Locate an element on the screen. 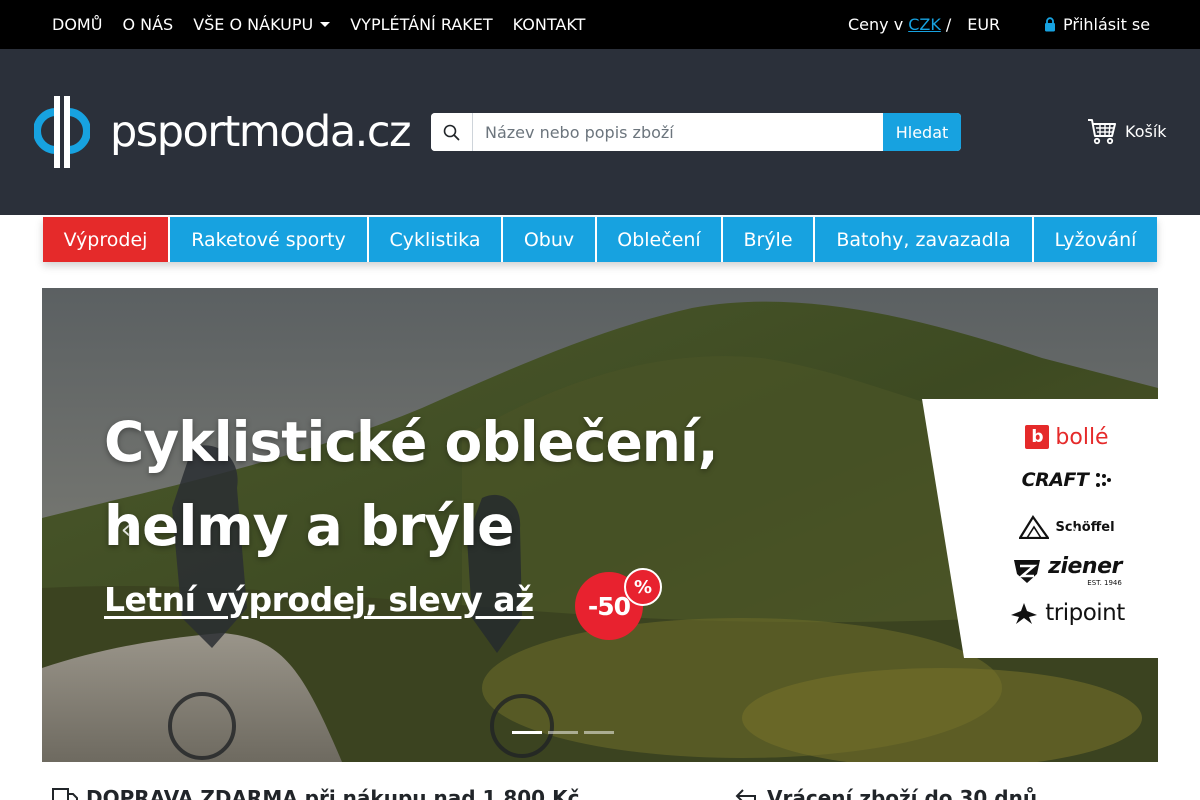  brand-bolle: b bollé is located at coordinates (1067, 437).